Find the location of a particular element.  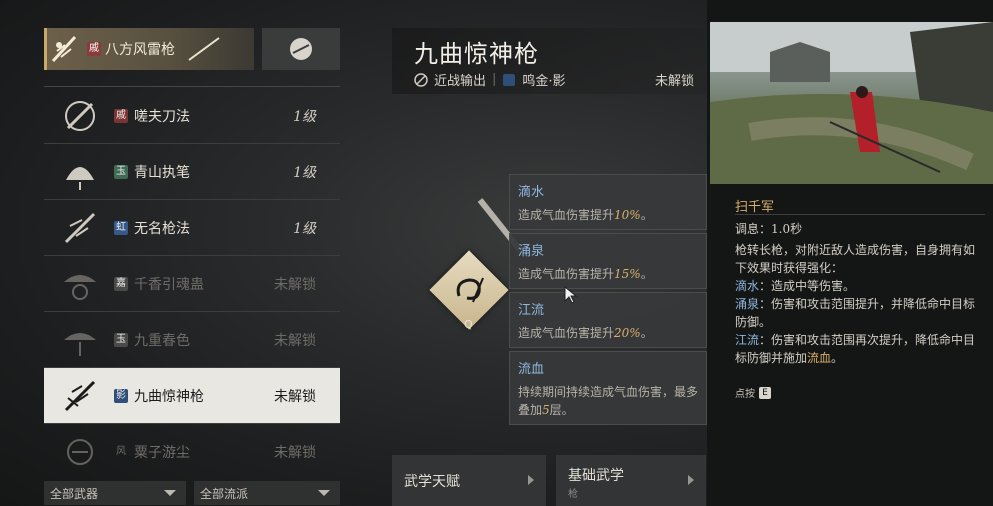

fan-icon is located at coordinates (301, 49).